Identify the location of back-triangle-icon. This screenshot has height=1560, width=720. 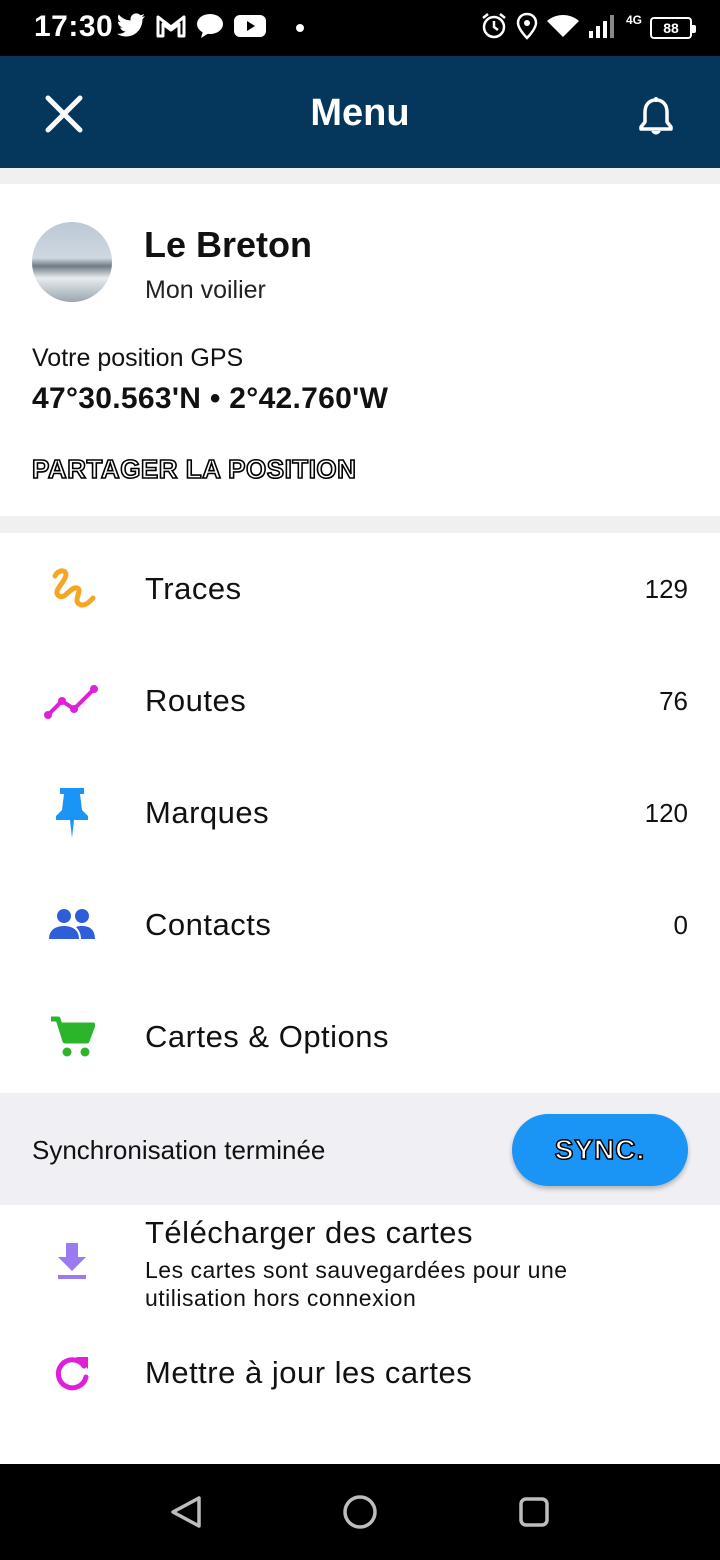
(186, 1512).